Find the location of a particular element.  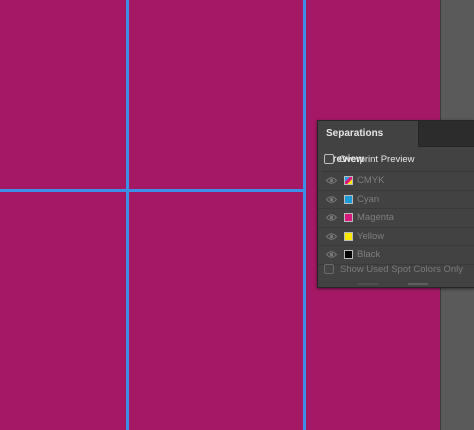

separation-label: Magenta is located at coordinates (375, 218).